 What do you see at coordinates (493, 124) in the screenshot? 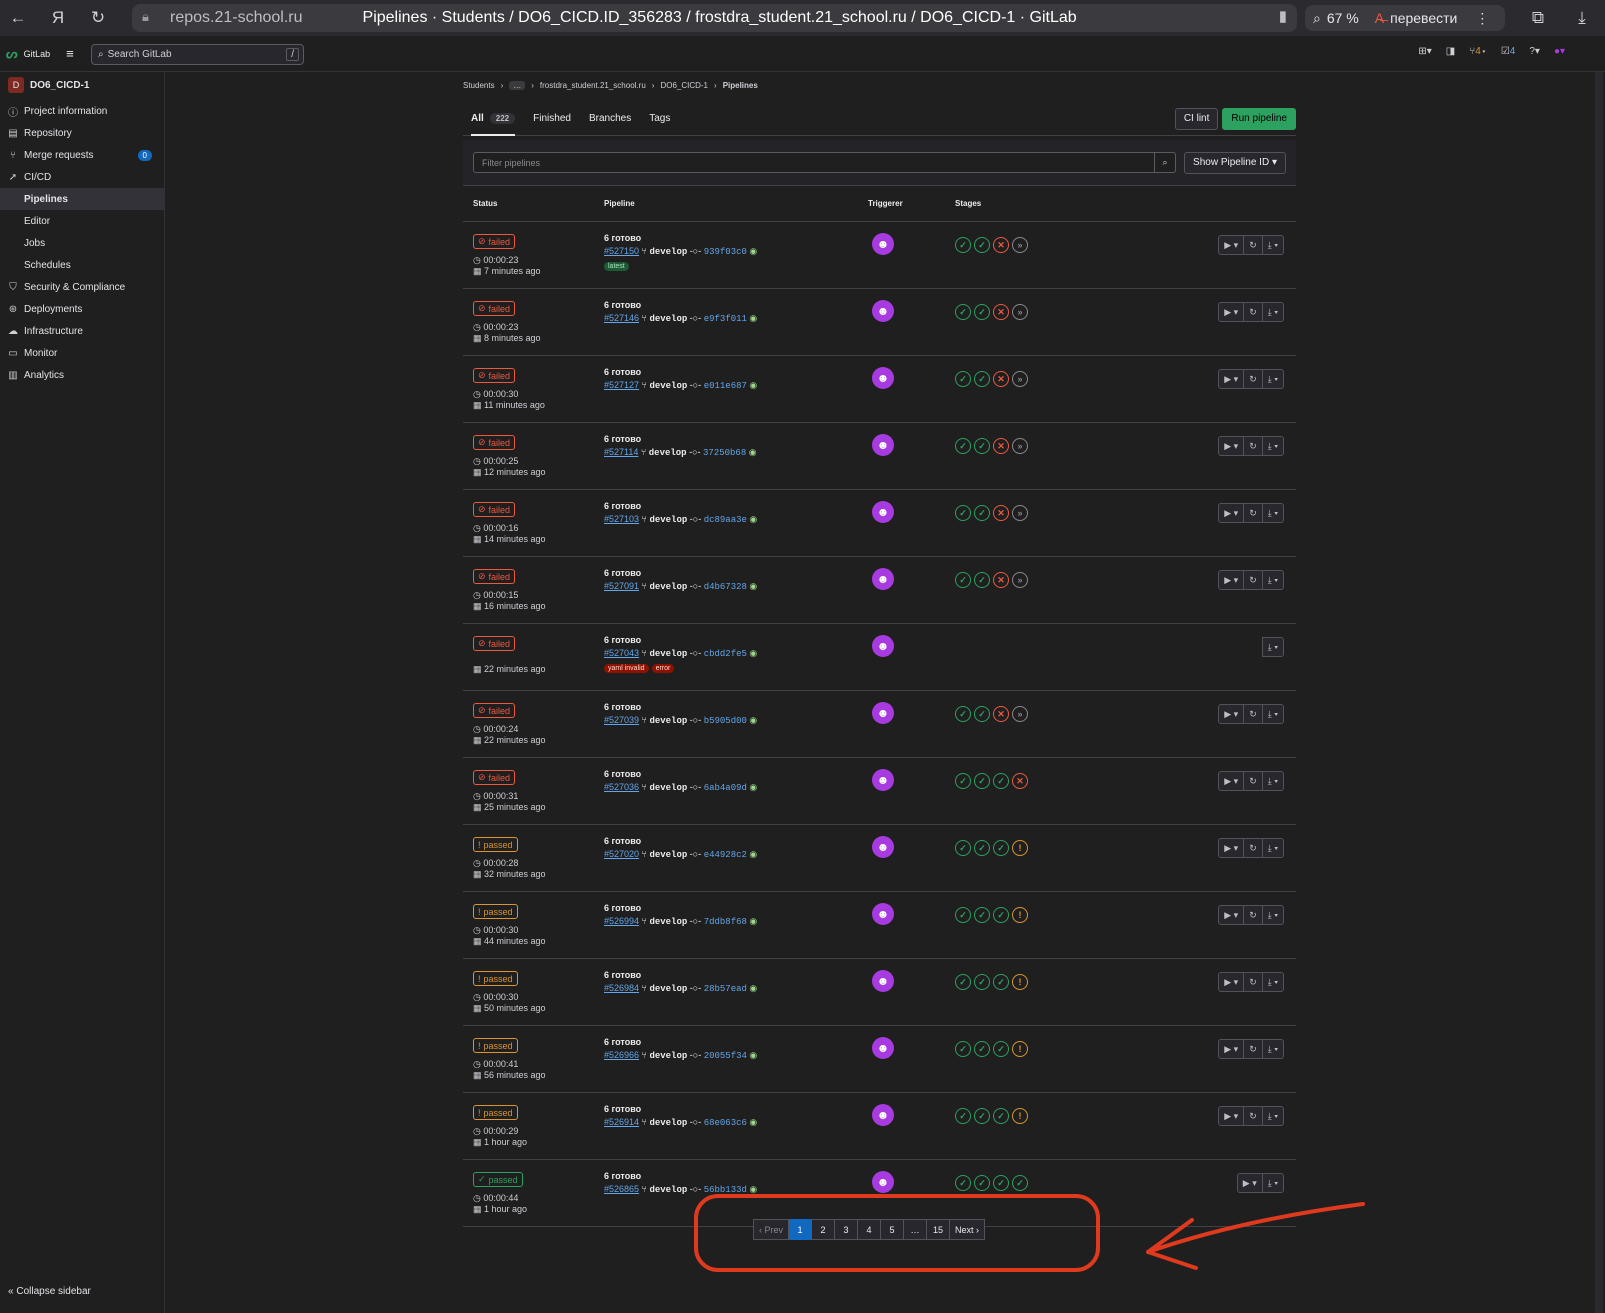
I see `tab-all: All 222` at bounding box center [493, 124].